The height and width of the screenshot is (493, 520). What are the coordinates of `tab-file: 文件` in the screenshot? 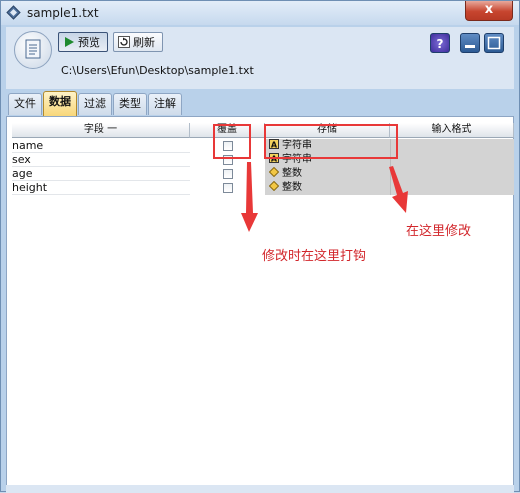 It's located at (25, 104).